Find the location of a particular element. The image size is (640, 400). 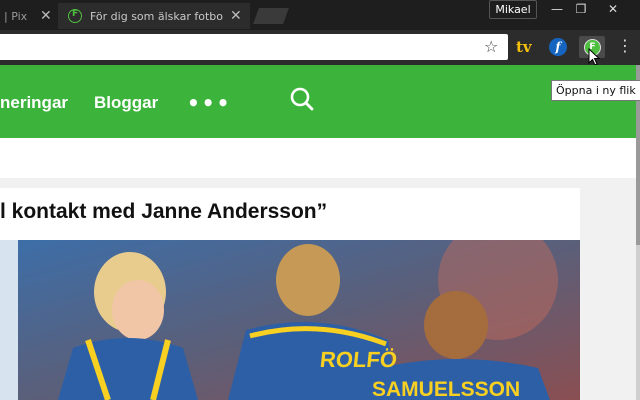

profile-button: Mikael is located at coordinates (513, 9).